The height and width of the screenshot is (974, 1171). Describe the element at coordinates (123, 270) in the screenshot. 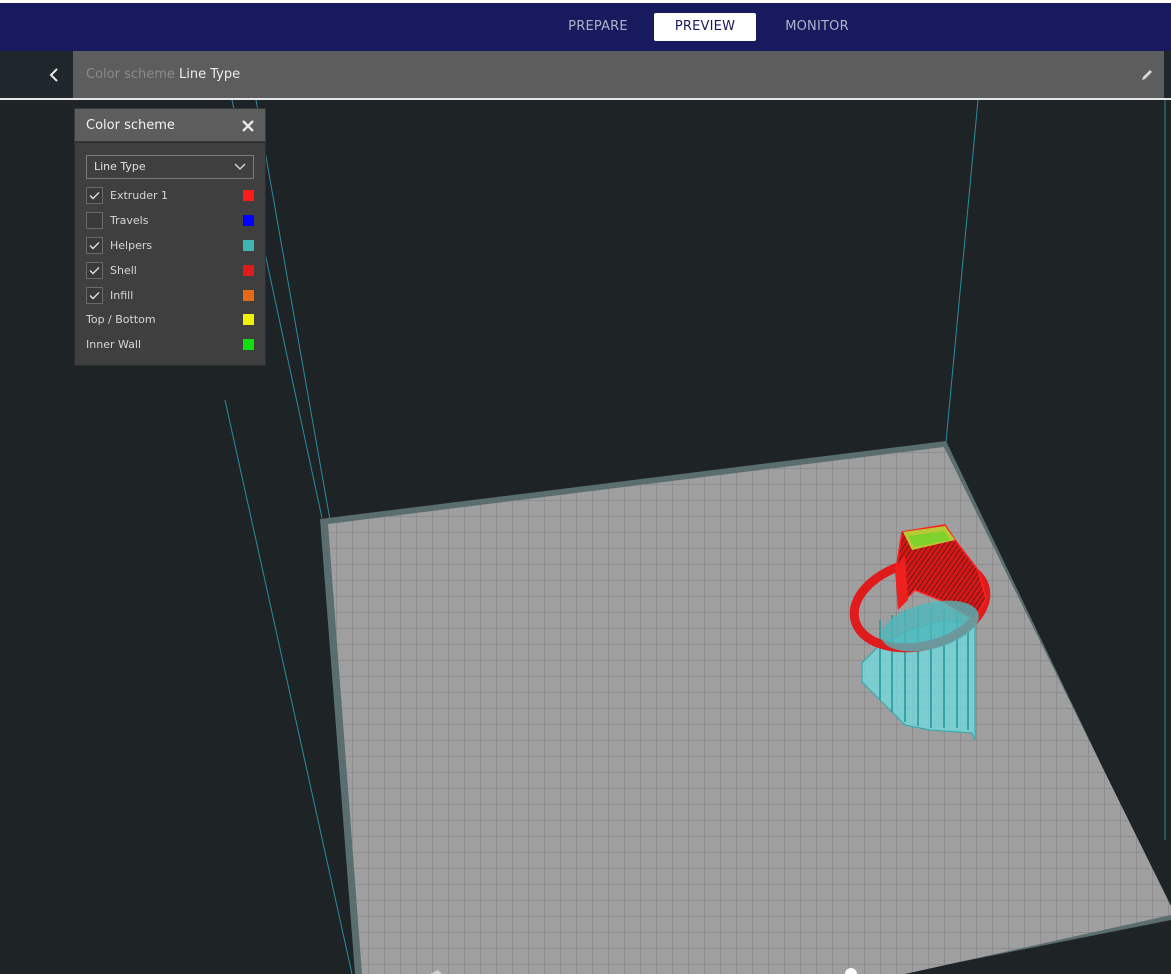

I see `legend-item-label: Shell` at that location.